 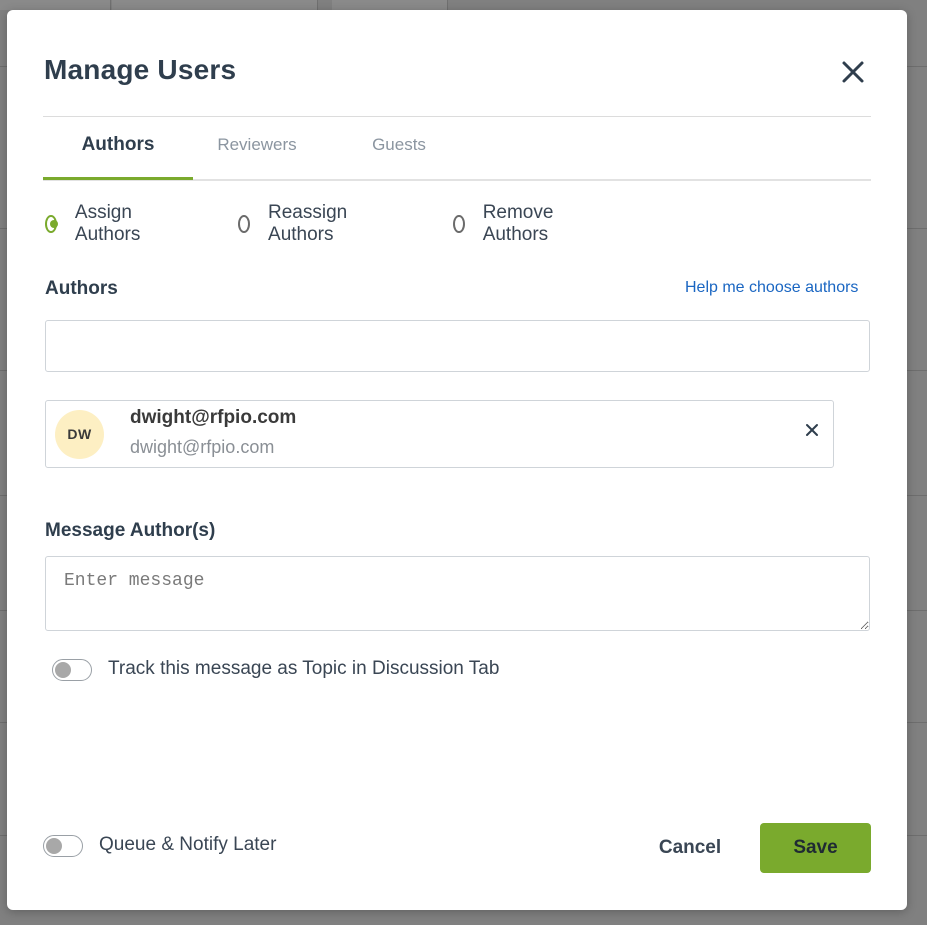 What do you see at coordinates (213, 417) in the screenshot?
I see `author-name: dwight@rfpio.com` at bounding box center [213, 417].